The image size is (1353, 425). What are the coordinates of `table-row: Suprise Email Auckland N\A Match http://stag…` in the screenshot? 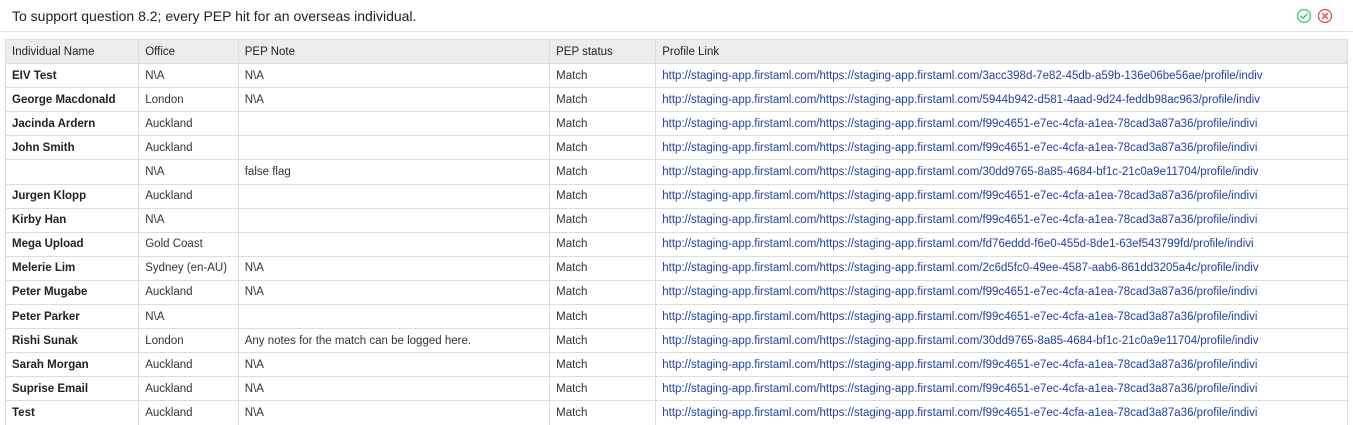 It's located at (676, 389).